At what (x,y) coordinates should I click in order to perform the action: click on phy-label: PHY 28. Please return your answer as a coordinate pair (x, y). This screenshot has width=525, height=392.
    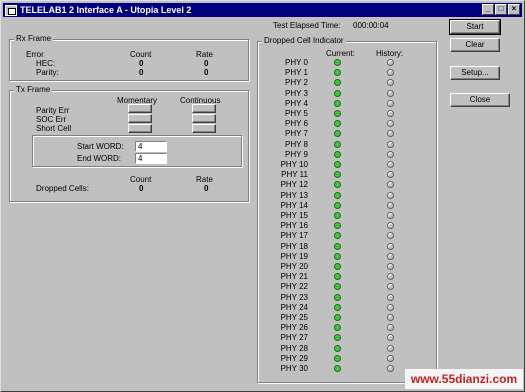
    Looking at the image, I should click on (294, 348).